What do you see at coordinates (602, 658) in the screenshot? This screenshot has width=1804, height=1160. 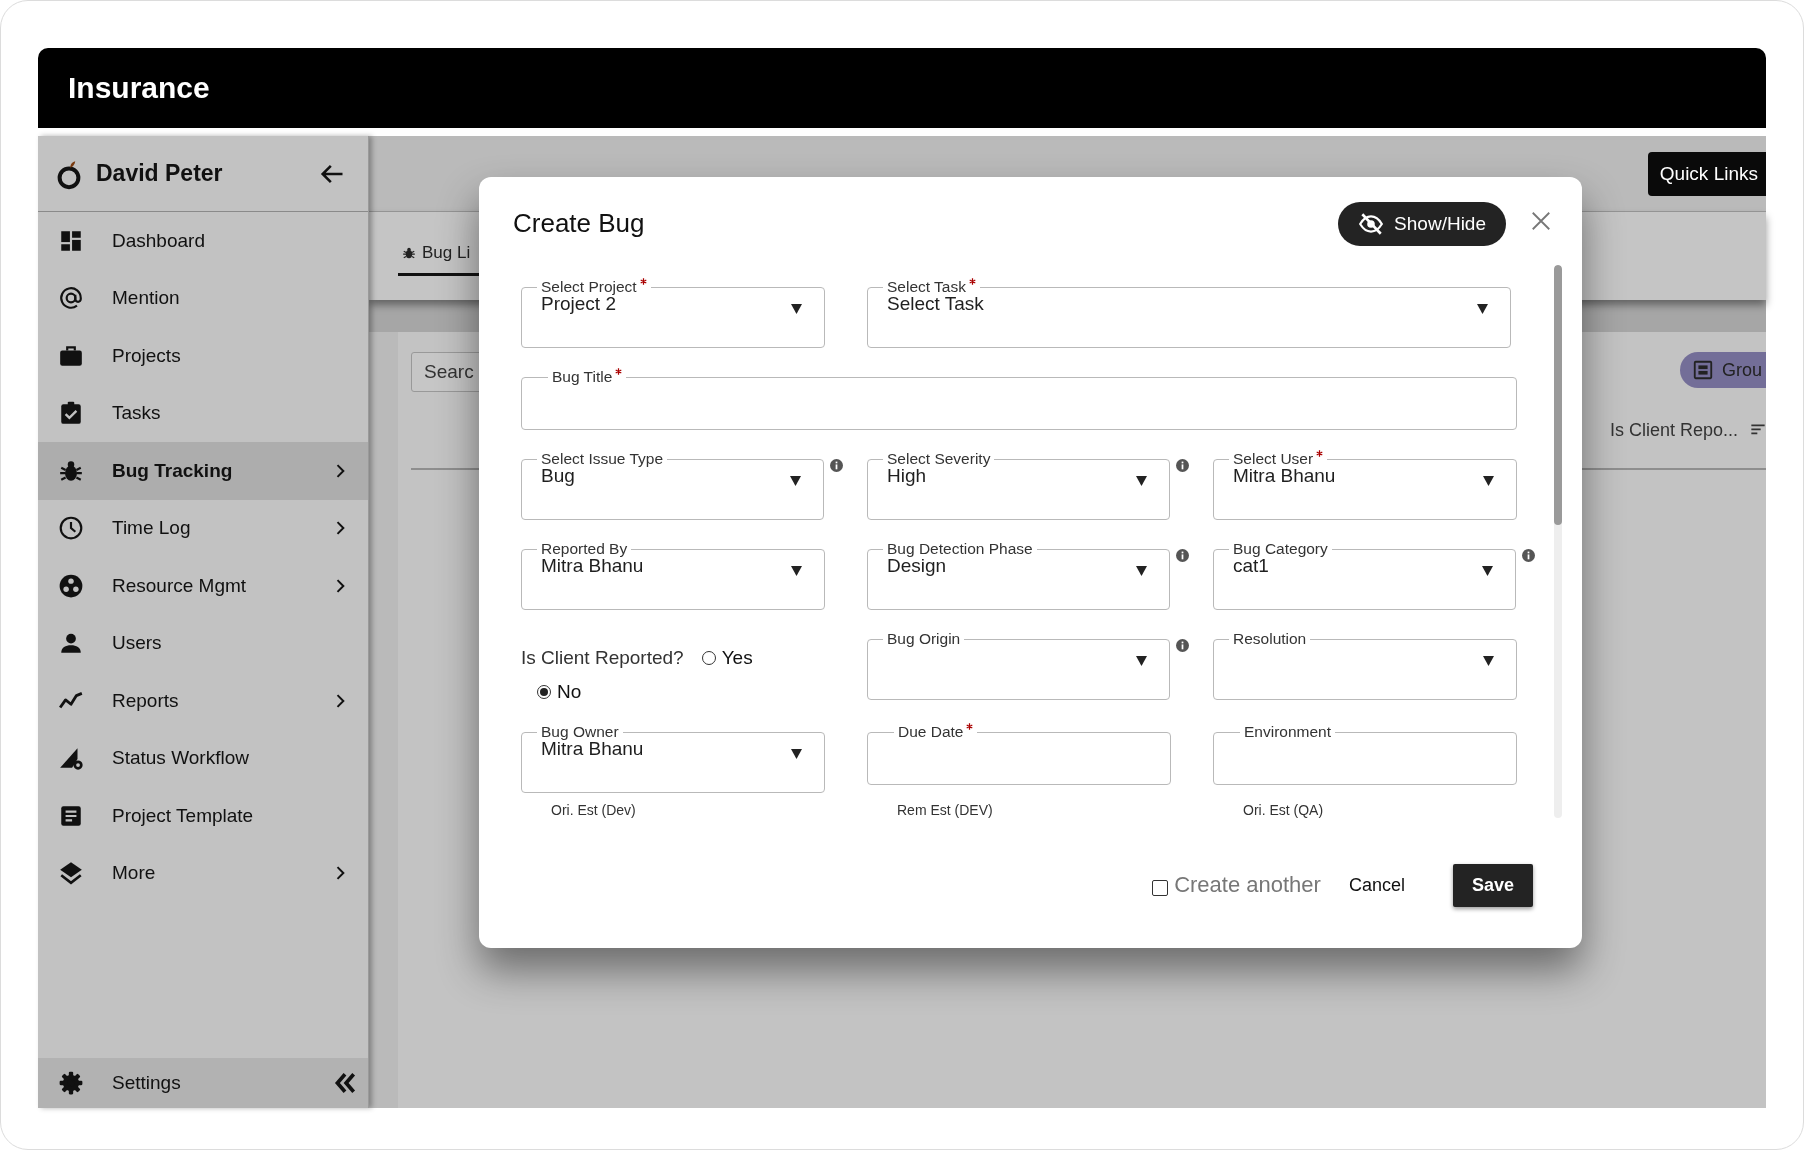 I see `question-label: Is Client Reported?` at bounding box center [602, 658].